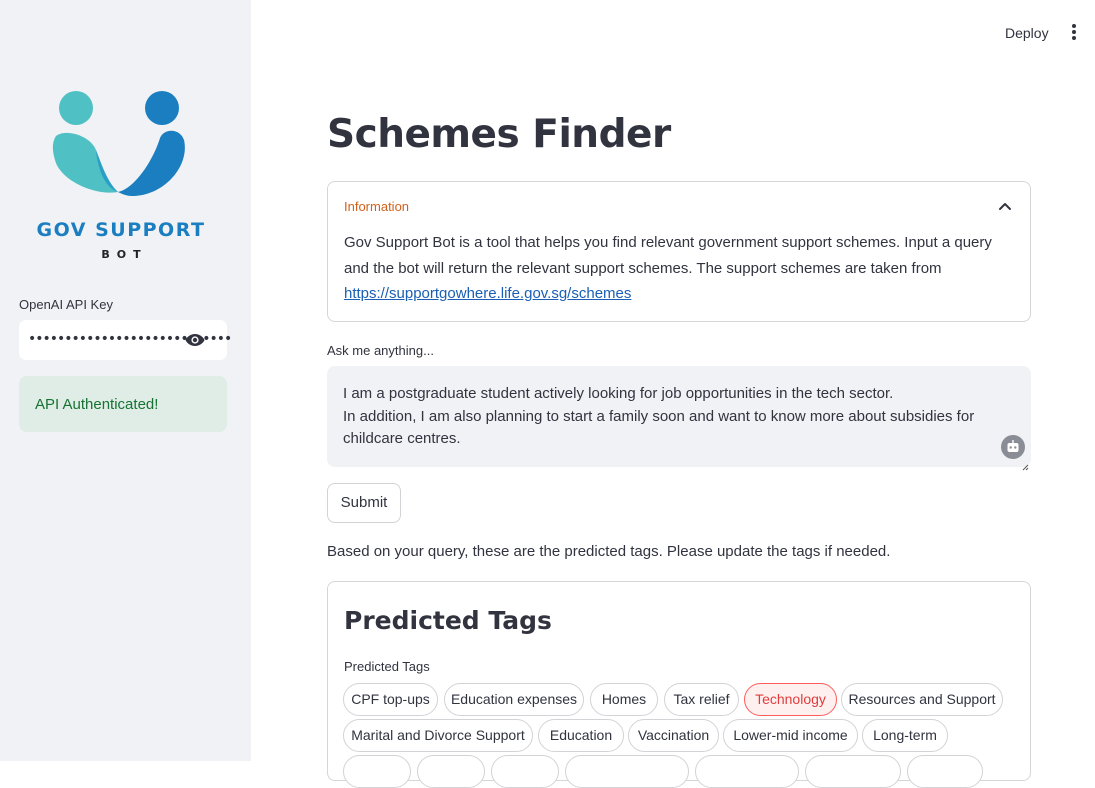  Describe the element at coordinates (387, 666) in the screenshot. I see `predicted-tags-label: Predicted Tags` at that location.